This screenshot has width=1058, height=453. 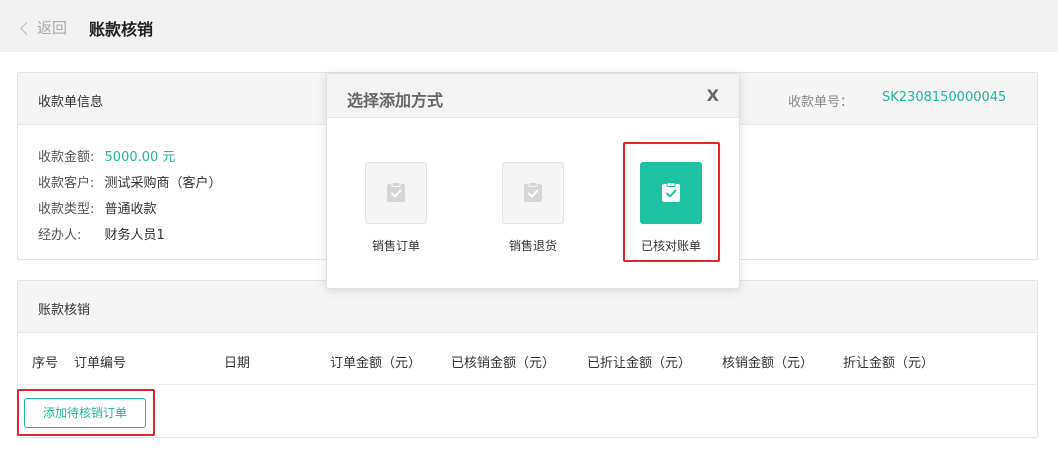 What do you see at coordinates (237, 363) in the screenshot?
I see `col-date: 日期` at bounding box center [237, 363].